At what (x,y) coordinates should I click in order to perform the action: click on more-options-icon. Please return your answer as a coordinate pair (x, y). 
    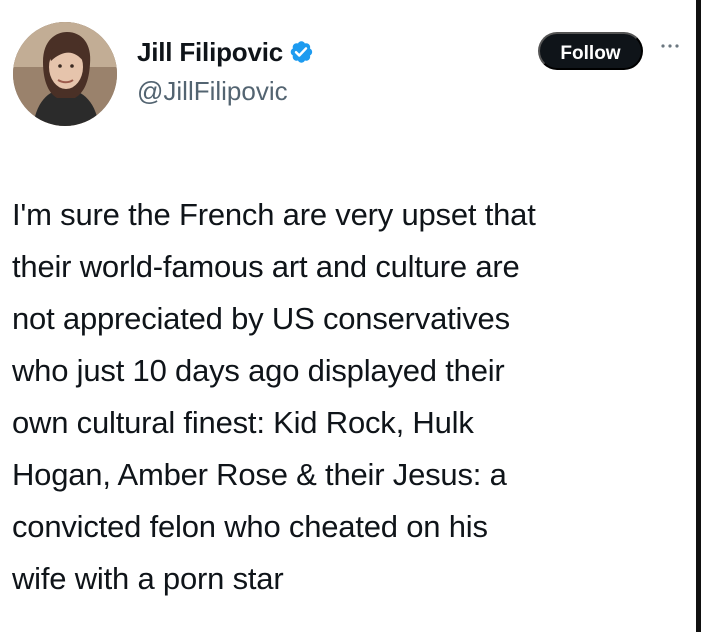
    Looking at the image, I should click on (670, 46).